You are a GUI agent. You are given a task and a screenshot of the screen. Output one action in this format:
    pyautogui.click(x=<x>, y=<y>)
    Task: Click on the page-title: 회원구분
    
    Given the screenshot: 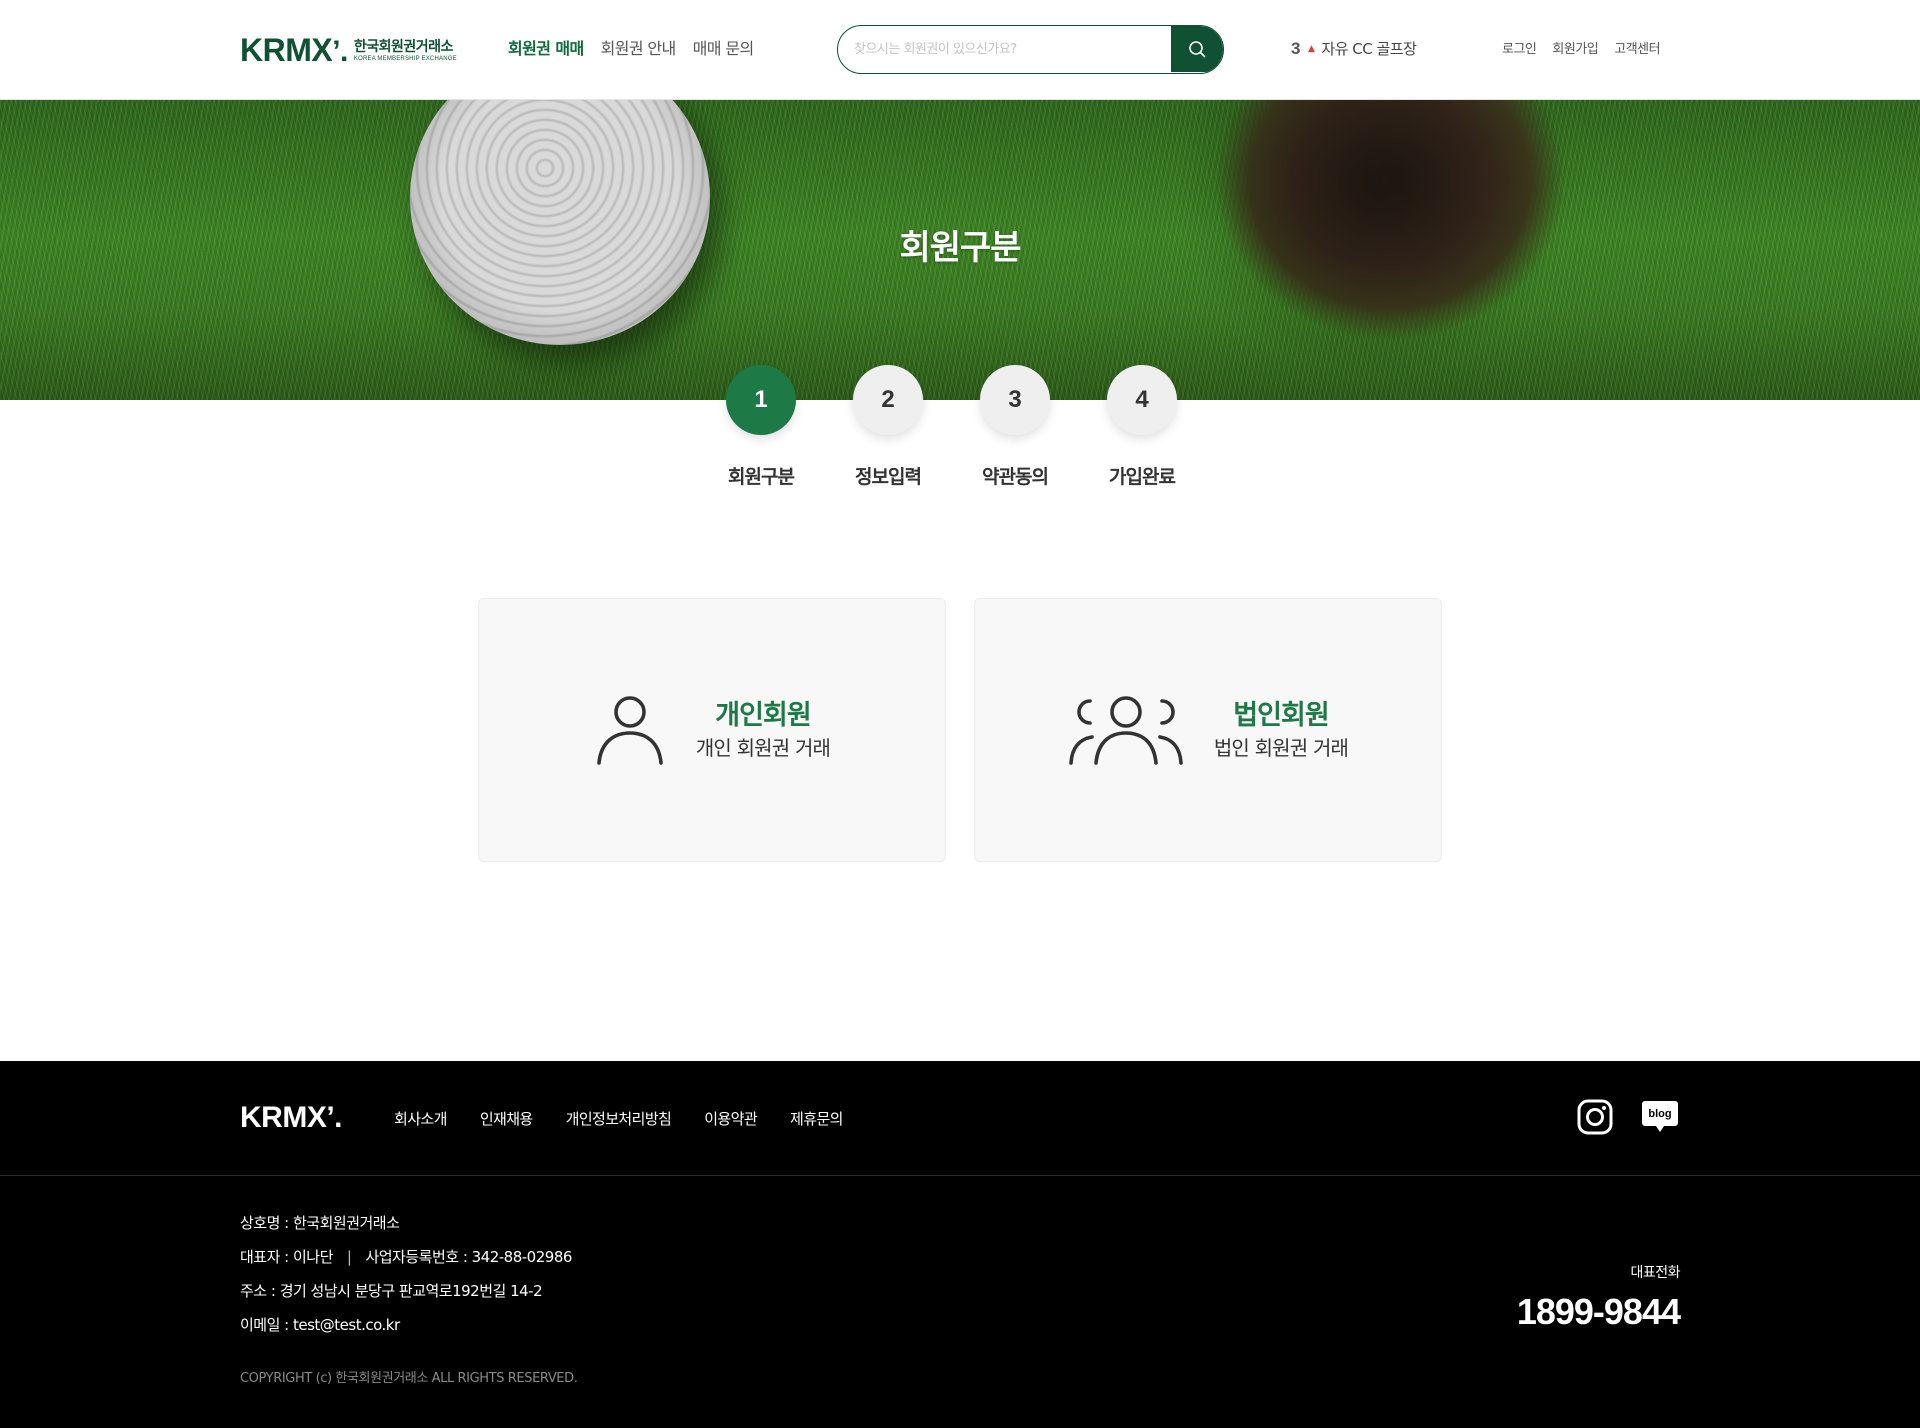 What is the action you would take?
    pyautogui.click(x=960, y=248)
    